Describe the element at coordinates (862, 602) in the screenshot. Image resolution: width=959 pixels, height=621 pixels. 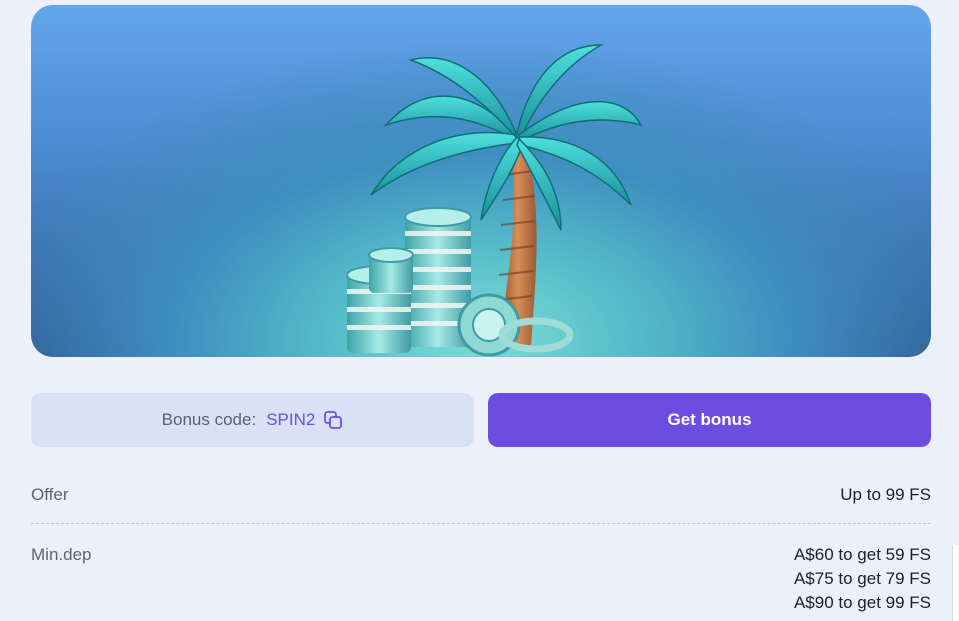
I see `min-dep-value: A$90 to get 99 FS` at that location.